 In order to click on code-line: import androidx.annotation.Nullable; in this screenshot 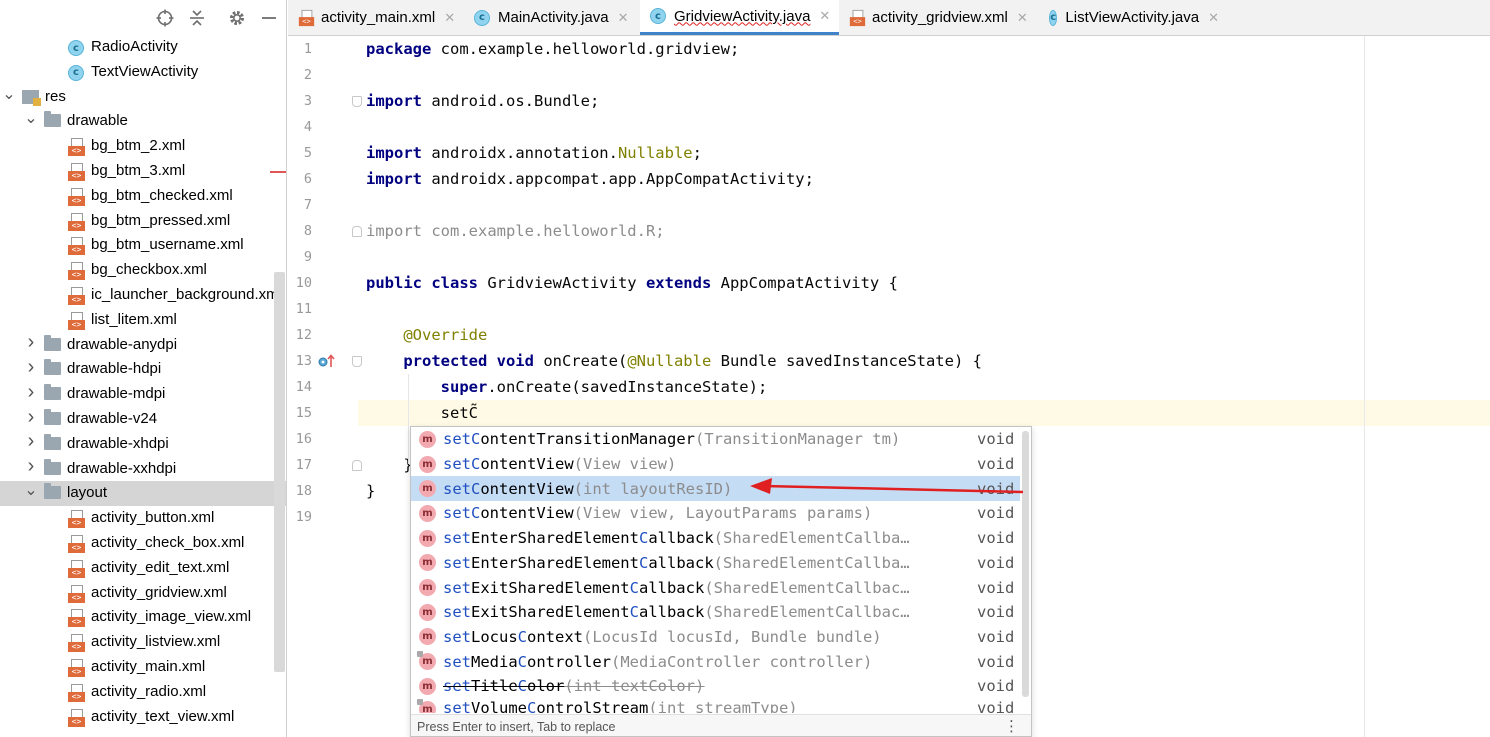, I will do `click(534, 153)`.